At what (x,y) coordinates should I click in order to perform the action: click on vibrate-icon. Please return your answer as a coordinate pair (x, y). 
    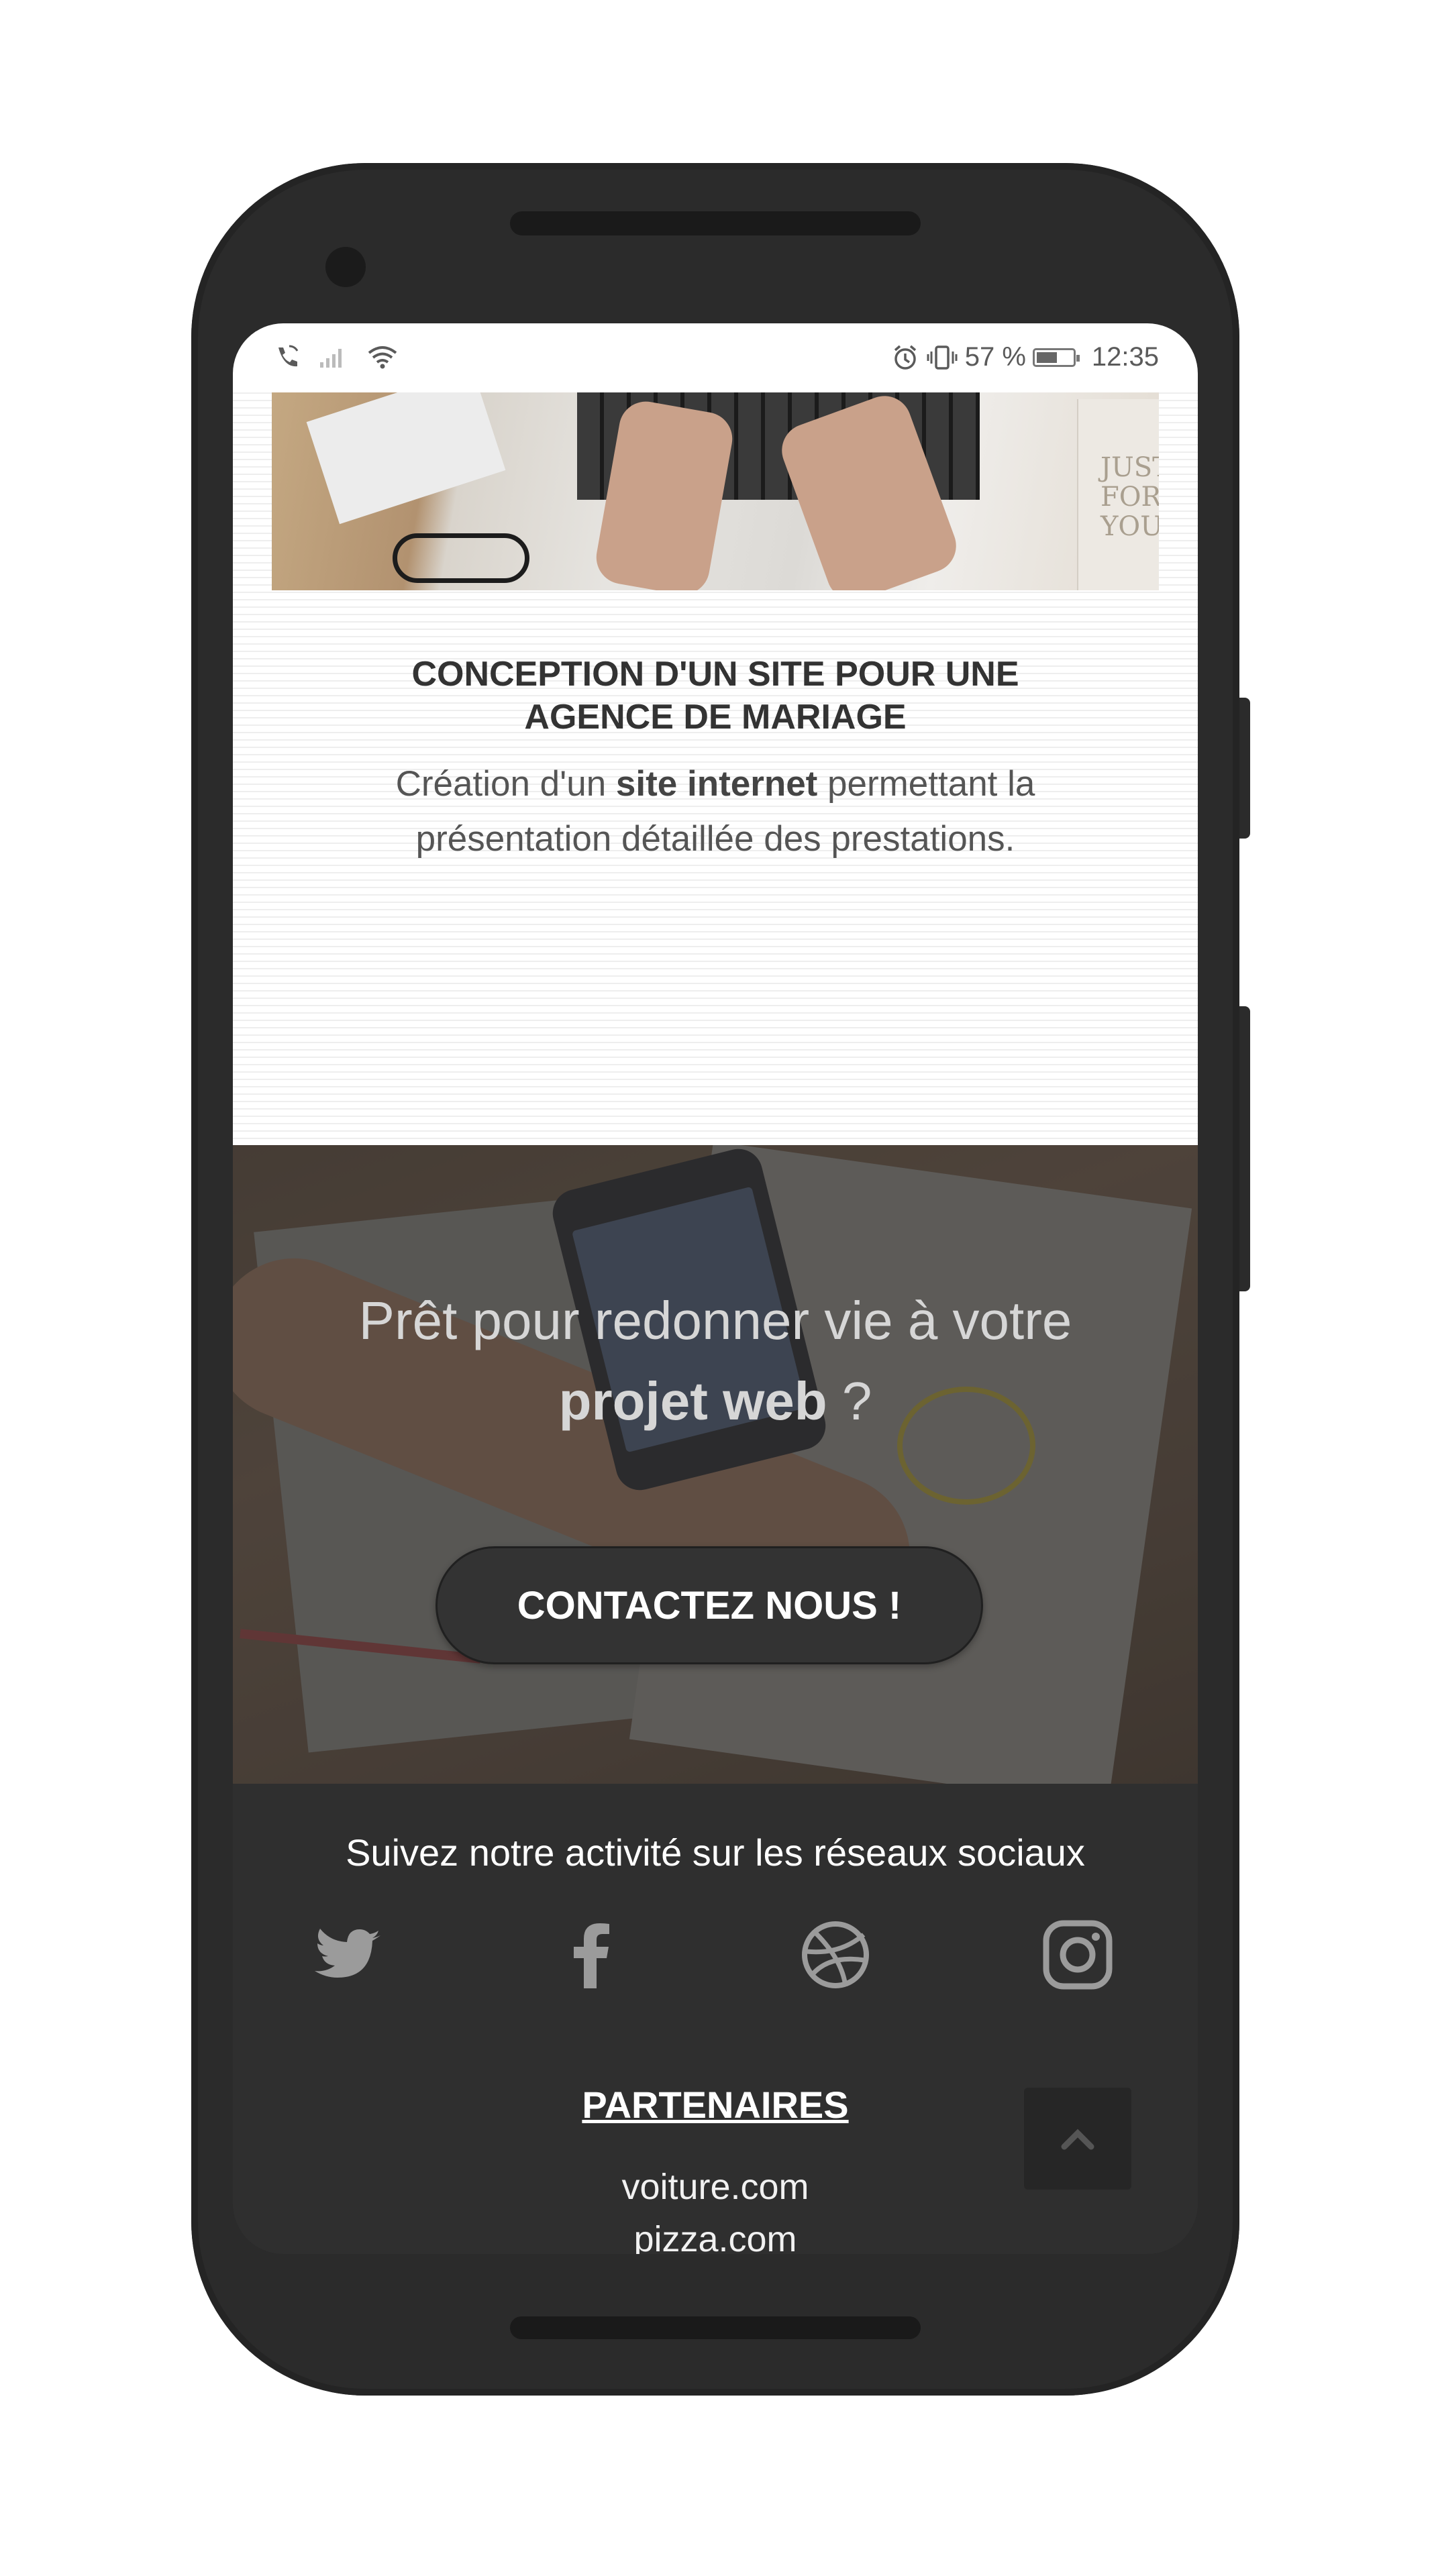
    Looking at the image, I should click on (942, 357).